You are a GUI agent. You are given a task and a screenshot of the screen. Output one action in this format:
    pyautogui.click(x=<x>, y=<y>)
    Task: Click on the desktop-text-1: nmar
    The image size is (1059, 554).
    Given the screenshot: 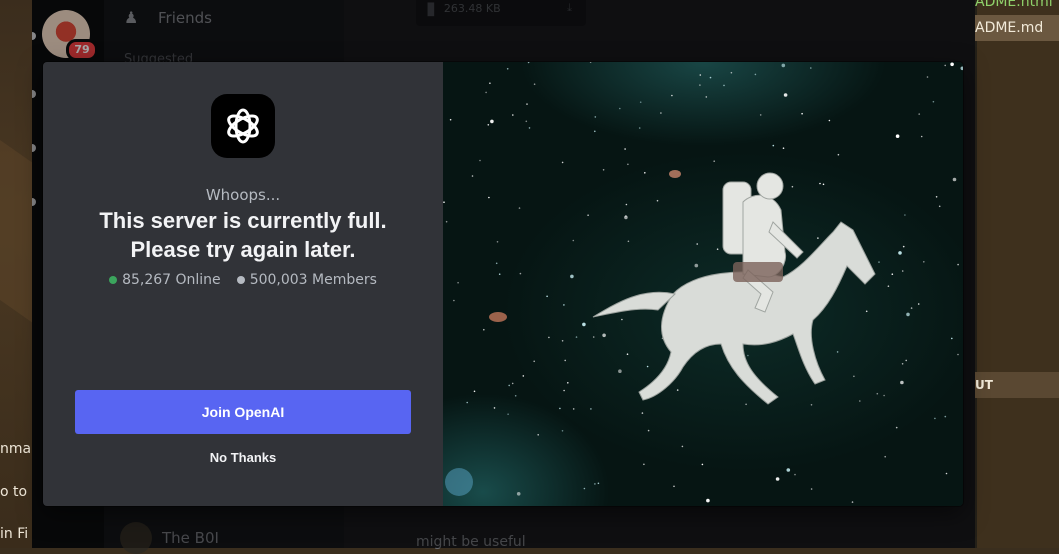 What is the action you would take?
    pyautogui.click(x=16, y=449)
    